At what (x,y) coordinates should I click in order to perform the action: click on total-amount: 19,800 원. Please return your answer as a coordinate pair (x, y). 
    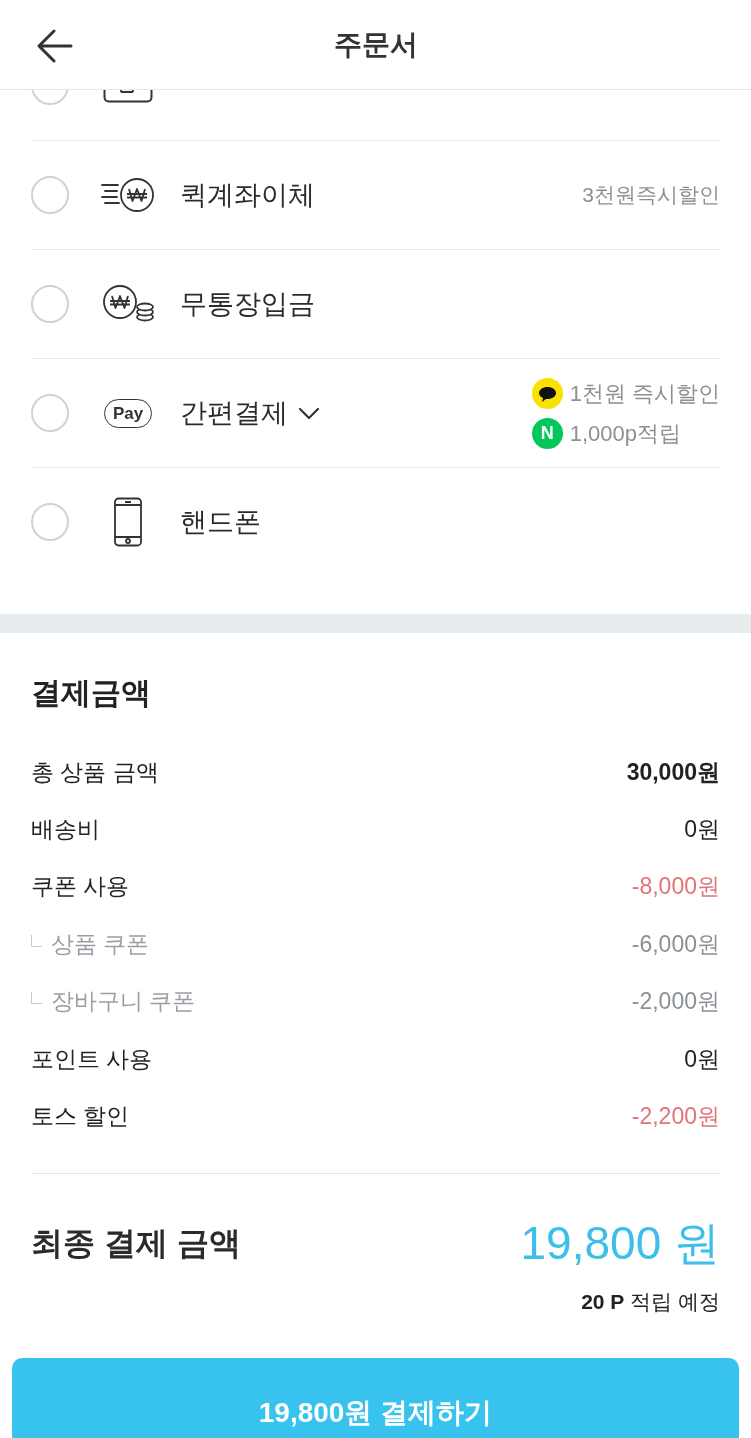
    Looking at the image, I should click on (620, 1243).